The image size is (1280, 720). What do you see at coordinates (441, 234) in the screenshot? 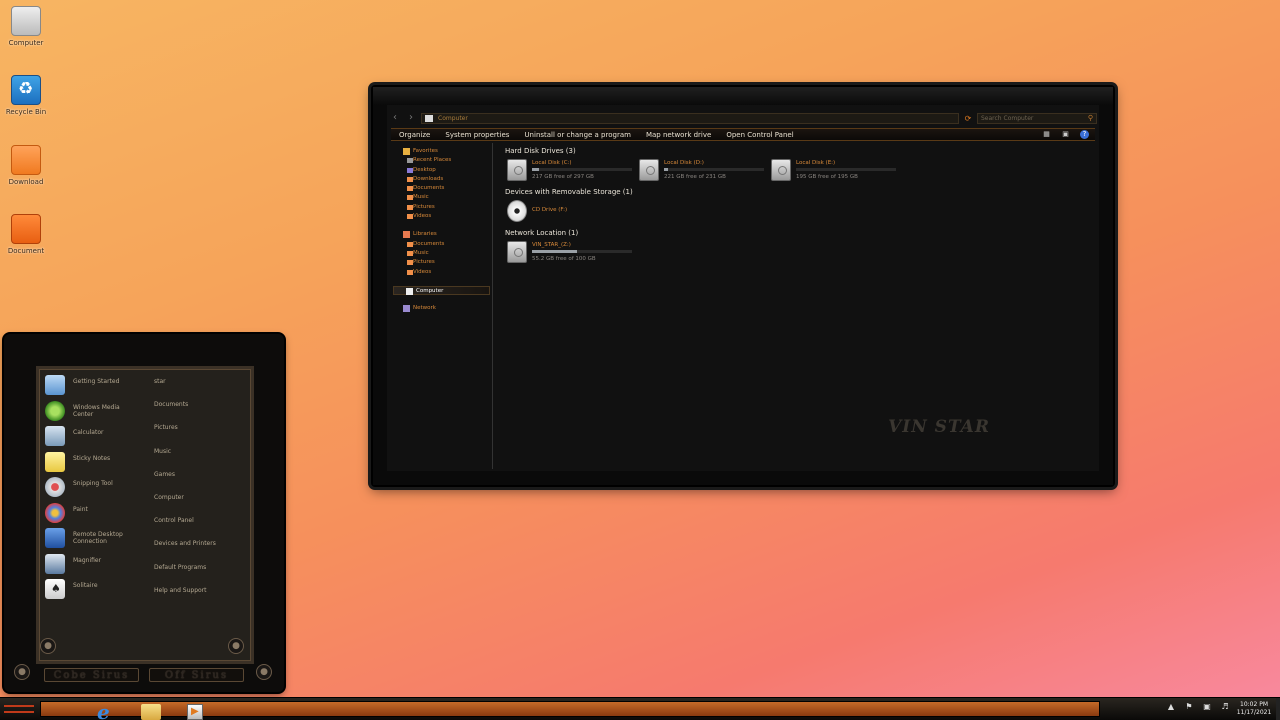
I see `nav-libraries: Libraries` at bounding box center [441, 234].